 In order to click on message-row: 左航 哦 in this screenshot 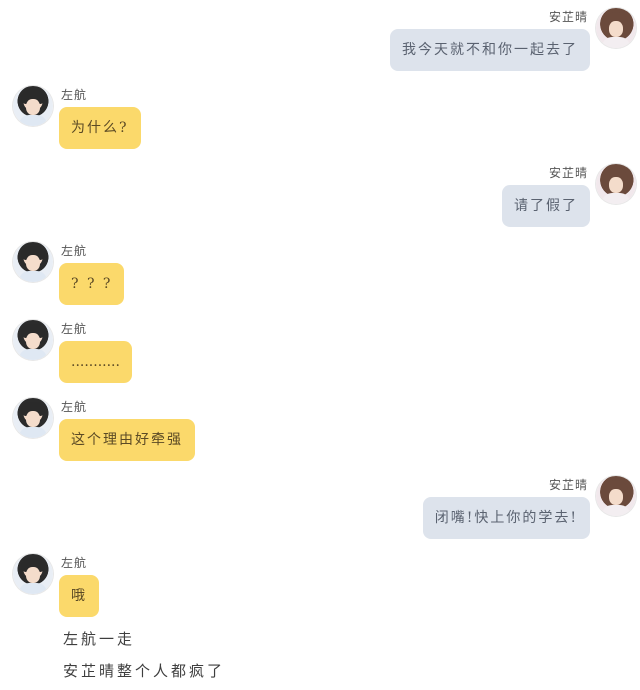, I will do `click(320, 589)`.